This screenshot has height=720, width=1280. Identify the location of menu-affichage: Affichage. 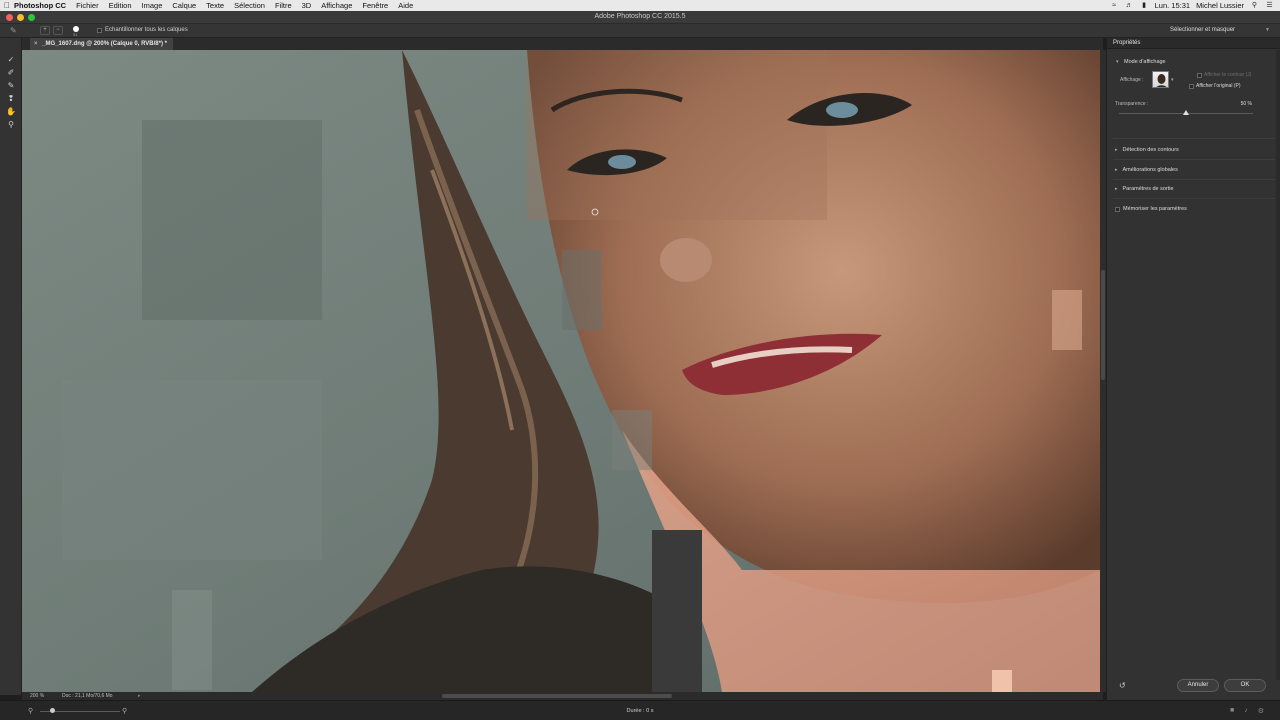
(336, 5).